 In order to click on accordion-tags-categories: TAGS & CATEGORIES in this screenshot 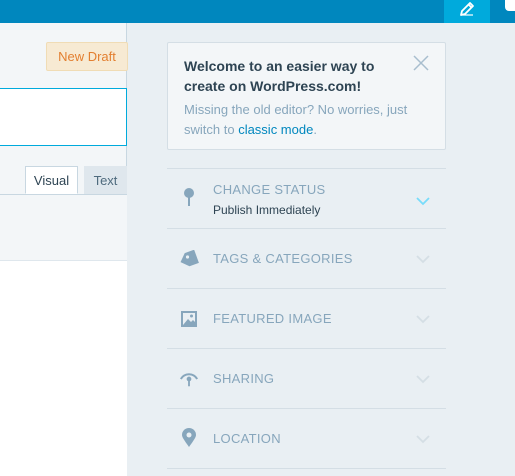, I will do `click(306, 258)`.